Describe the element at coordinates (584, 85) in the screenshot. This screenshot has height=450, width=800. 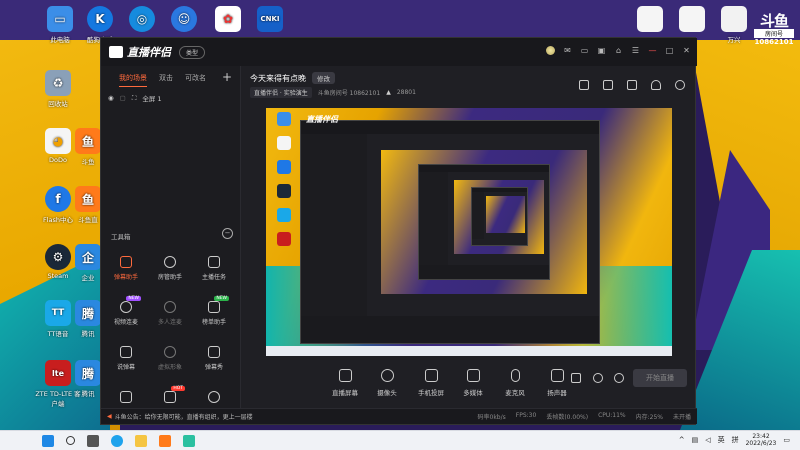
I see `gift-box-icon` at that location.